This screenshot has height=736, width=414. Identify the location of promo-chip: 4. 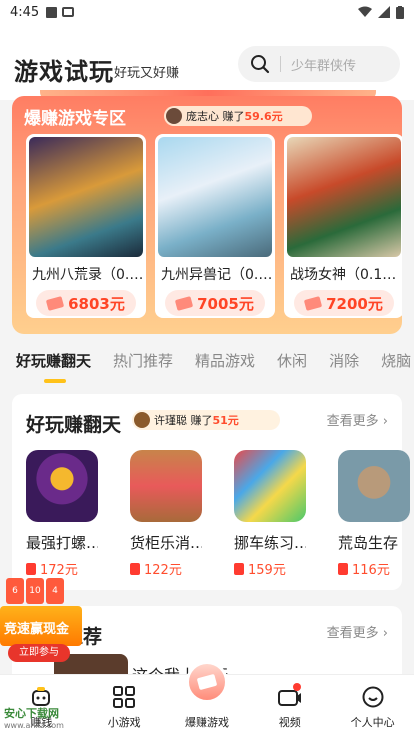
(55, 591).